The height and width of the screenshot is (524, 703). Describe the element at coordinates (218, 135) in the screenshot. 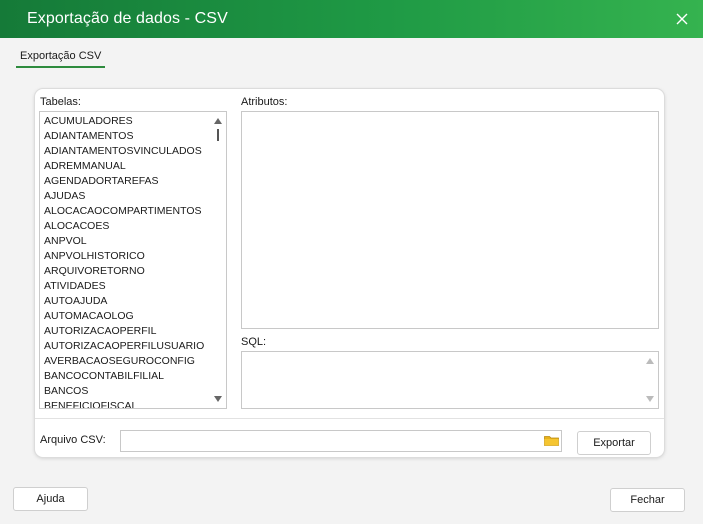

I see `scroll-thumb` at that location.